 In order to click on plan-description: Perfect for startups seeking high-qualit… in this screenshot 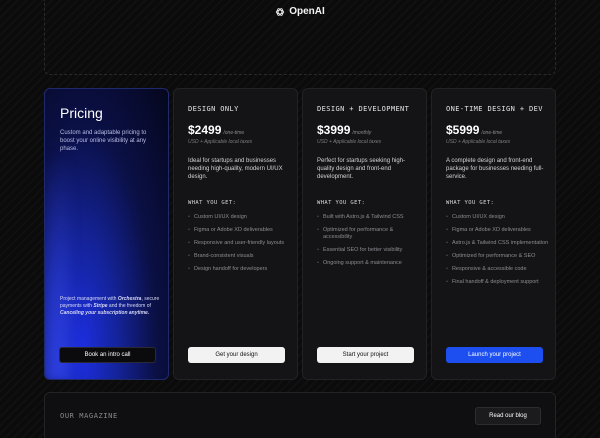, I will do `click(361, 169)`.